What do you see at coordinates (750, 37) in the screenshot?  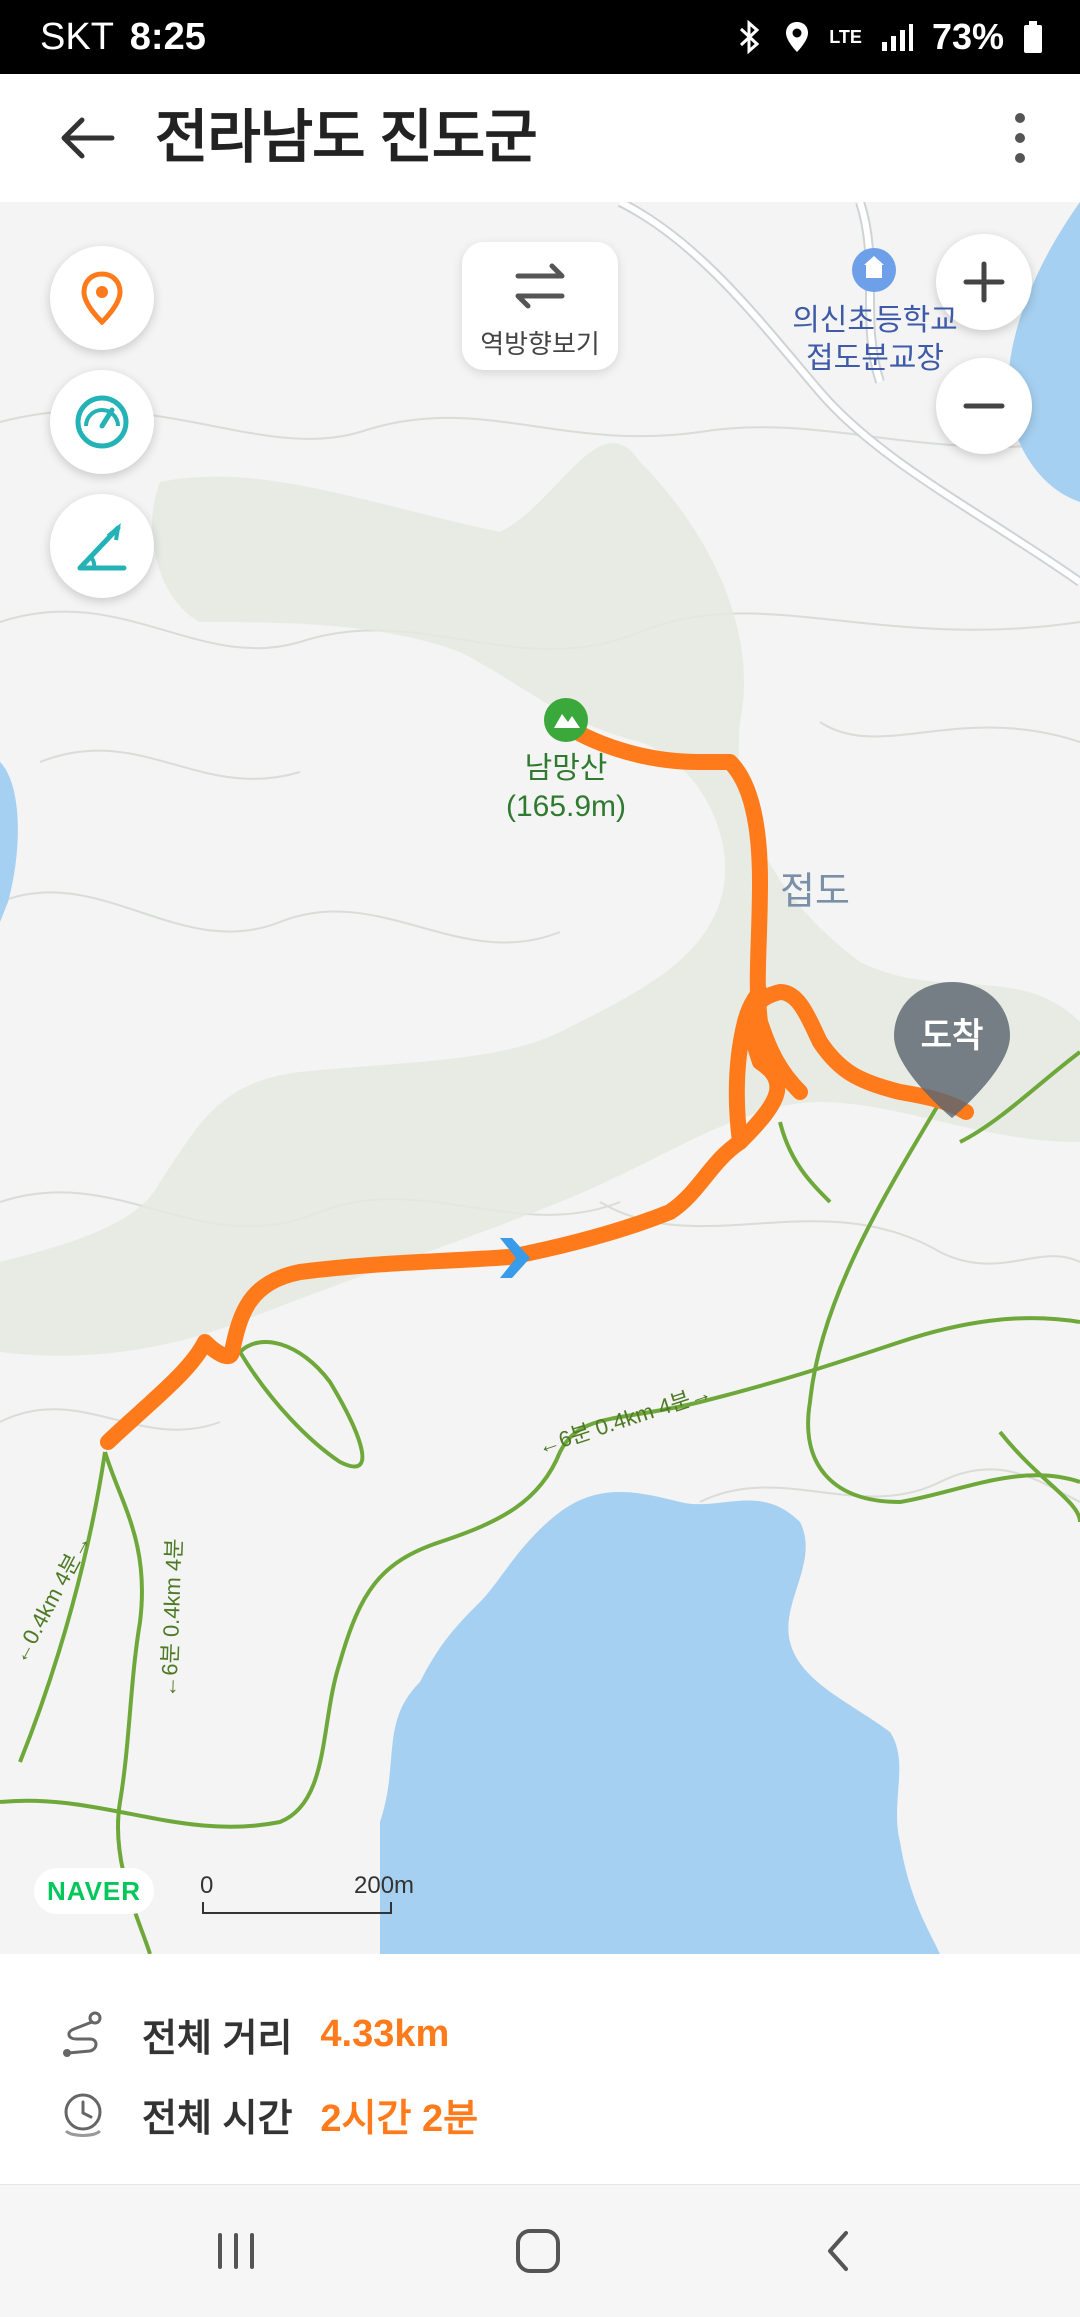 I see `bluetooth-icon` at bounding box center [750, 37].